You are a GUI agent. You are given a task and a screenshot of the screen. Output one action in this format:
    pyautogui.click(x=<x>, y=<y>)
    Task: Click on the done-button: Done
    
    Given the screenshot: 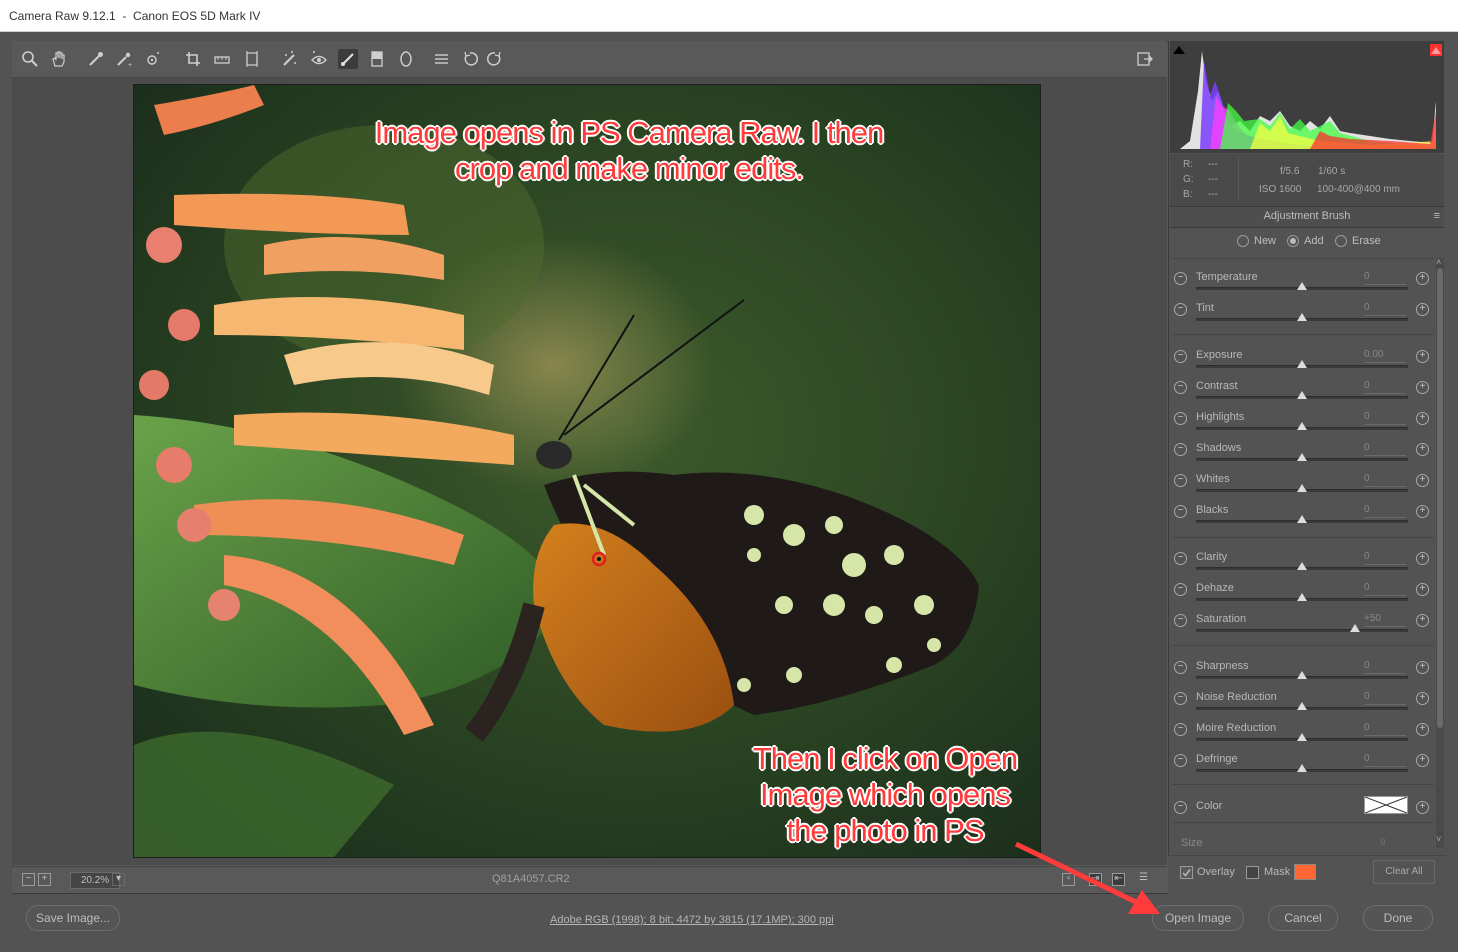 What is the action you would take?
    pyautogui.click(x=1398, y=918)
    